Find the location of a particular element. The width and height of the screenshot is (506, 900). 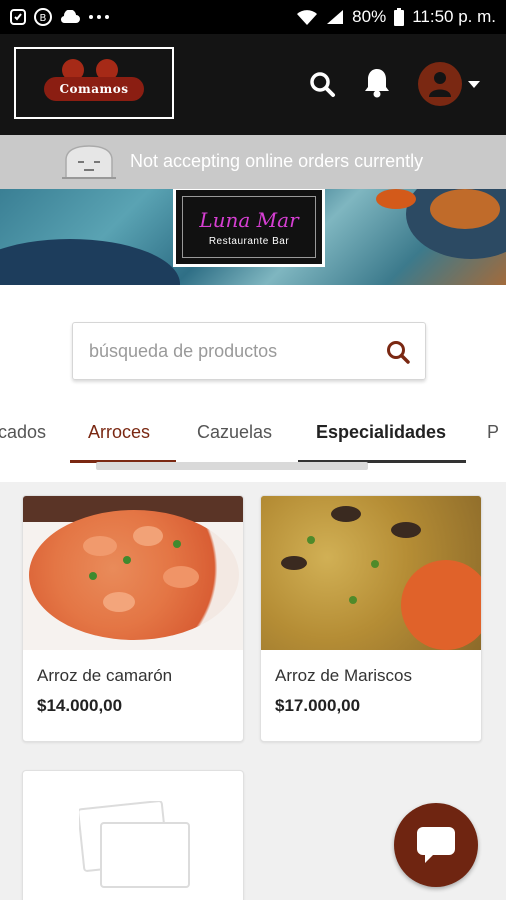

product-price: $17.000,00 is located at coordinates (318, 705).